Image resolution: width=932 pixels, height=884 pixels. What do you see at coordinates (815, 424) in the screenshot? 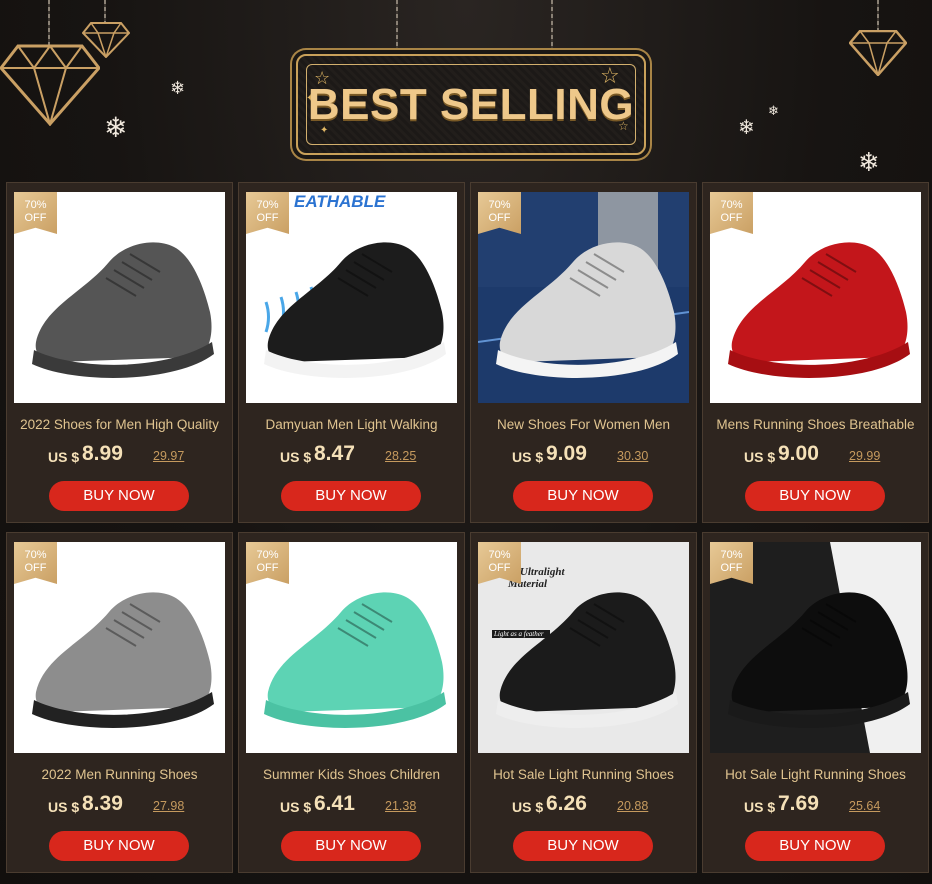
I see `product-title: Mens Running Shoes Breathable` at bounding box center [815, 424].